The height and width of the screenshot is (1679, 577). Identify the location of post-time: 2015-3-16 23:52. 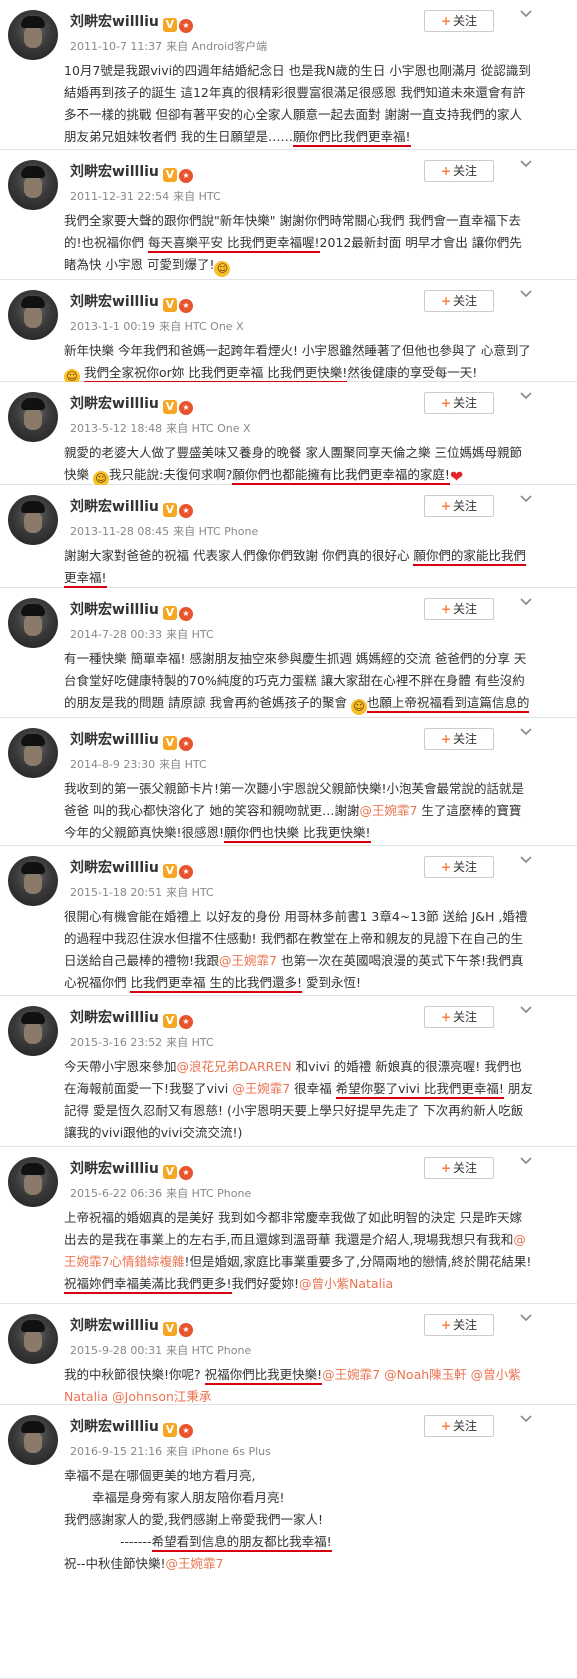
(116, 1042).